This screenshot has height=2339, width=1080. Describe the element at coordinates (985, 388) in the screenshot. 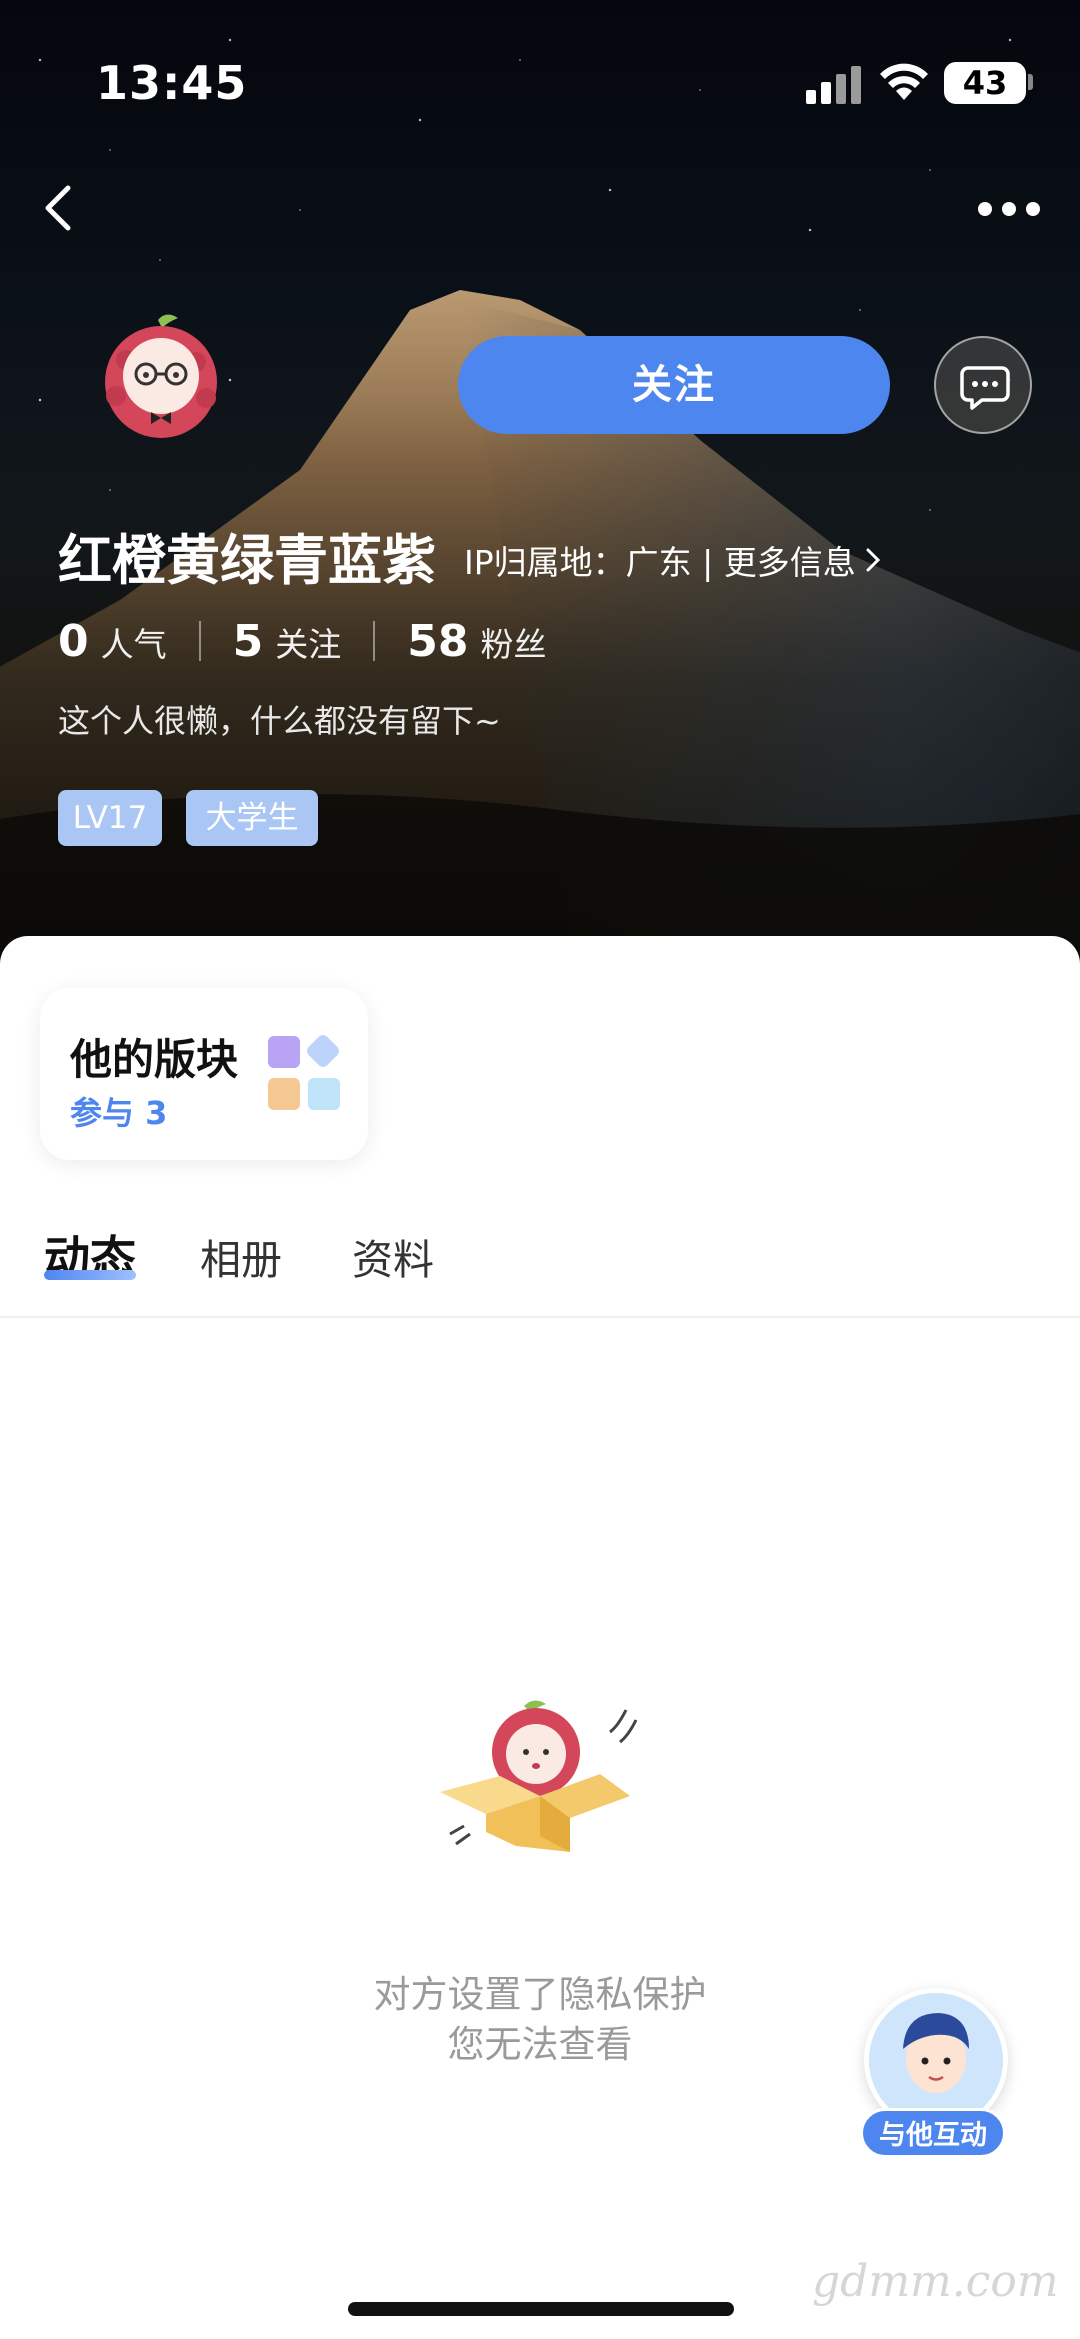

I see `chat-bubble-icon` at that location.